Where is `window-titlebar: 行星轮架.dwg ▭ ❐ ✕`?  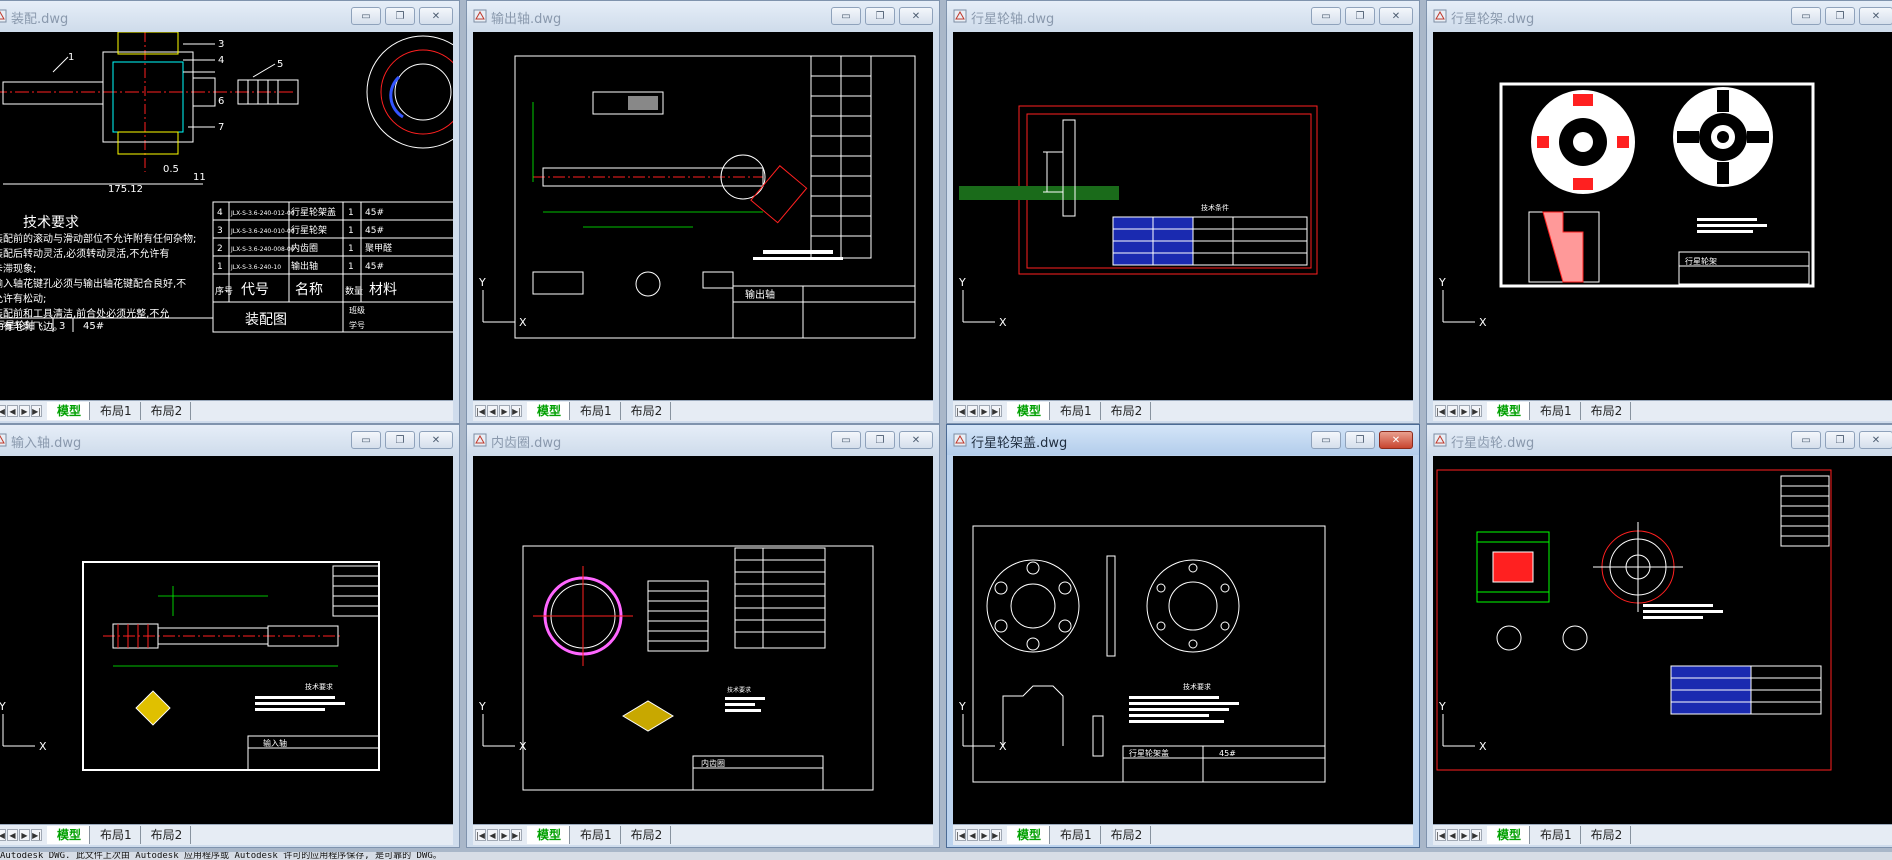 window-titlebar: 行星轮架.dwg ▭ ❐ ✕ is located at coordinates (1659, 16).